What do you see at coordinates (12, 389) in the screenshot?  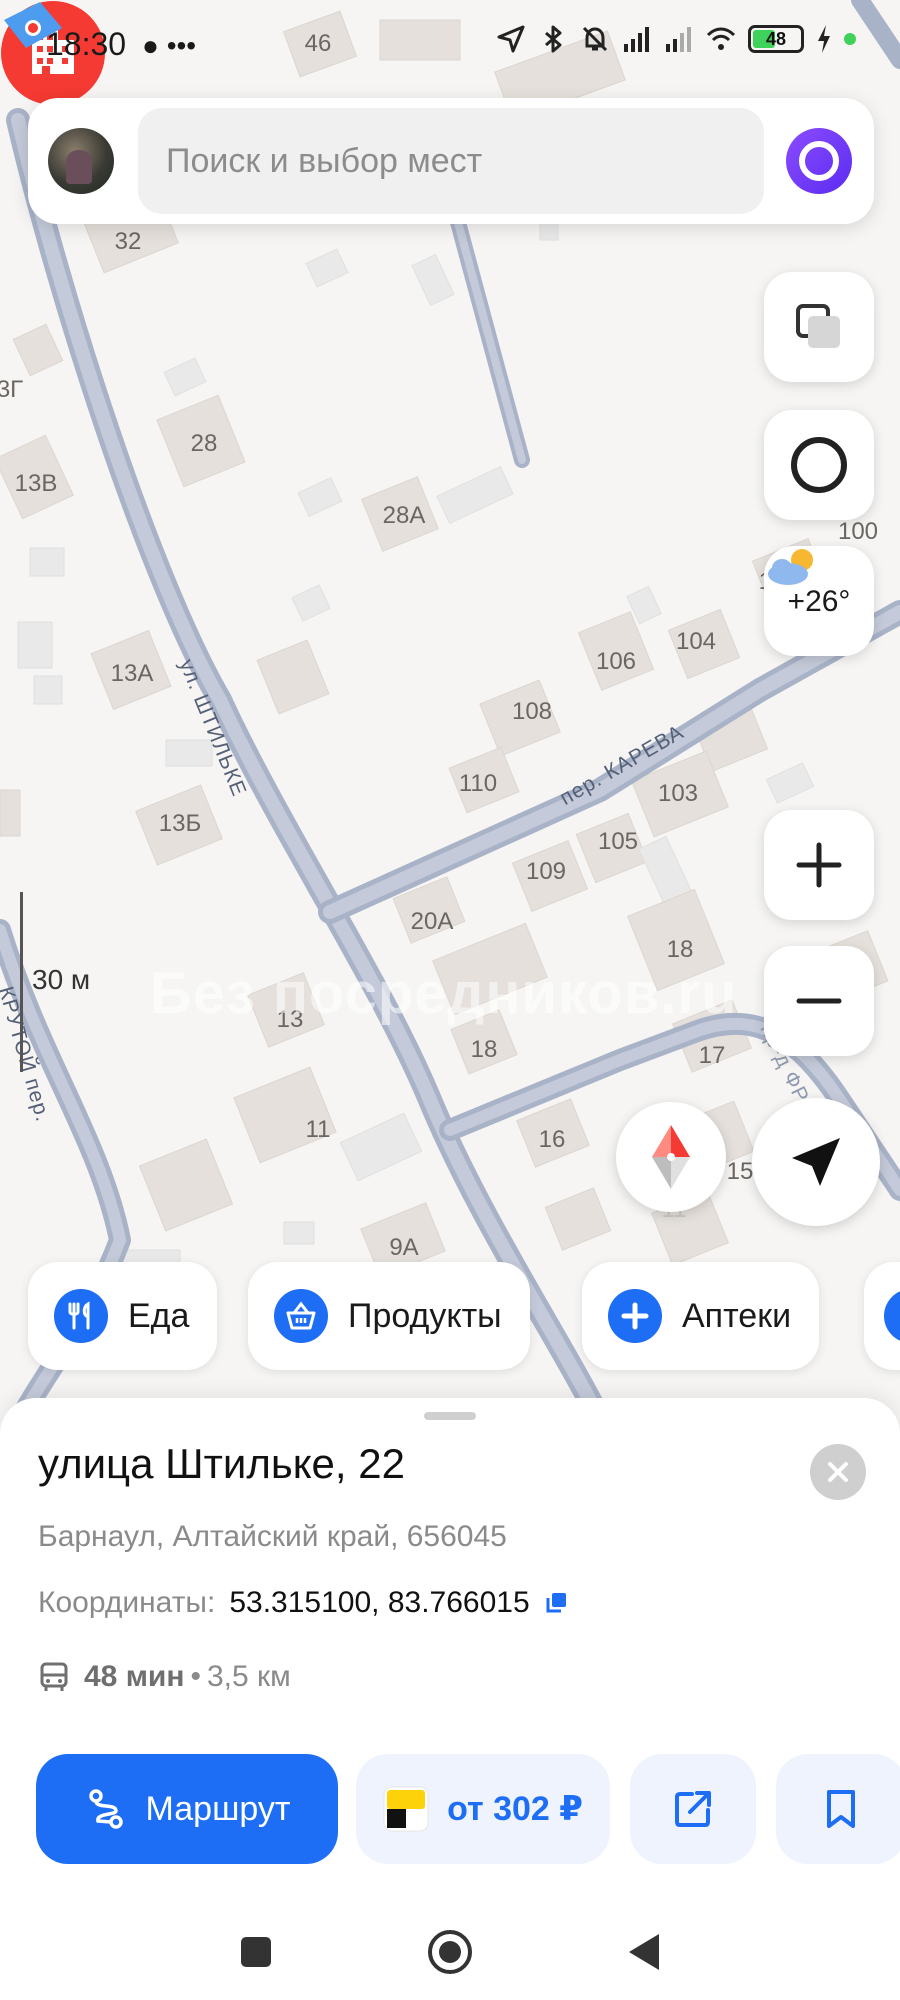 I see `house-number: 3Г` at bounding box center [12, 389].